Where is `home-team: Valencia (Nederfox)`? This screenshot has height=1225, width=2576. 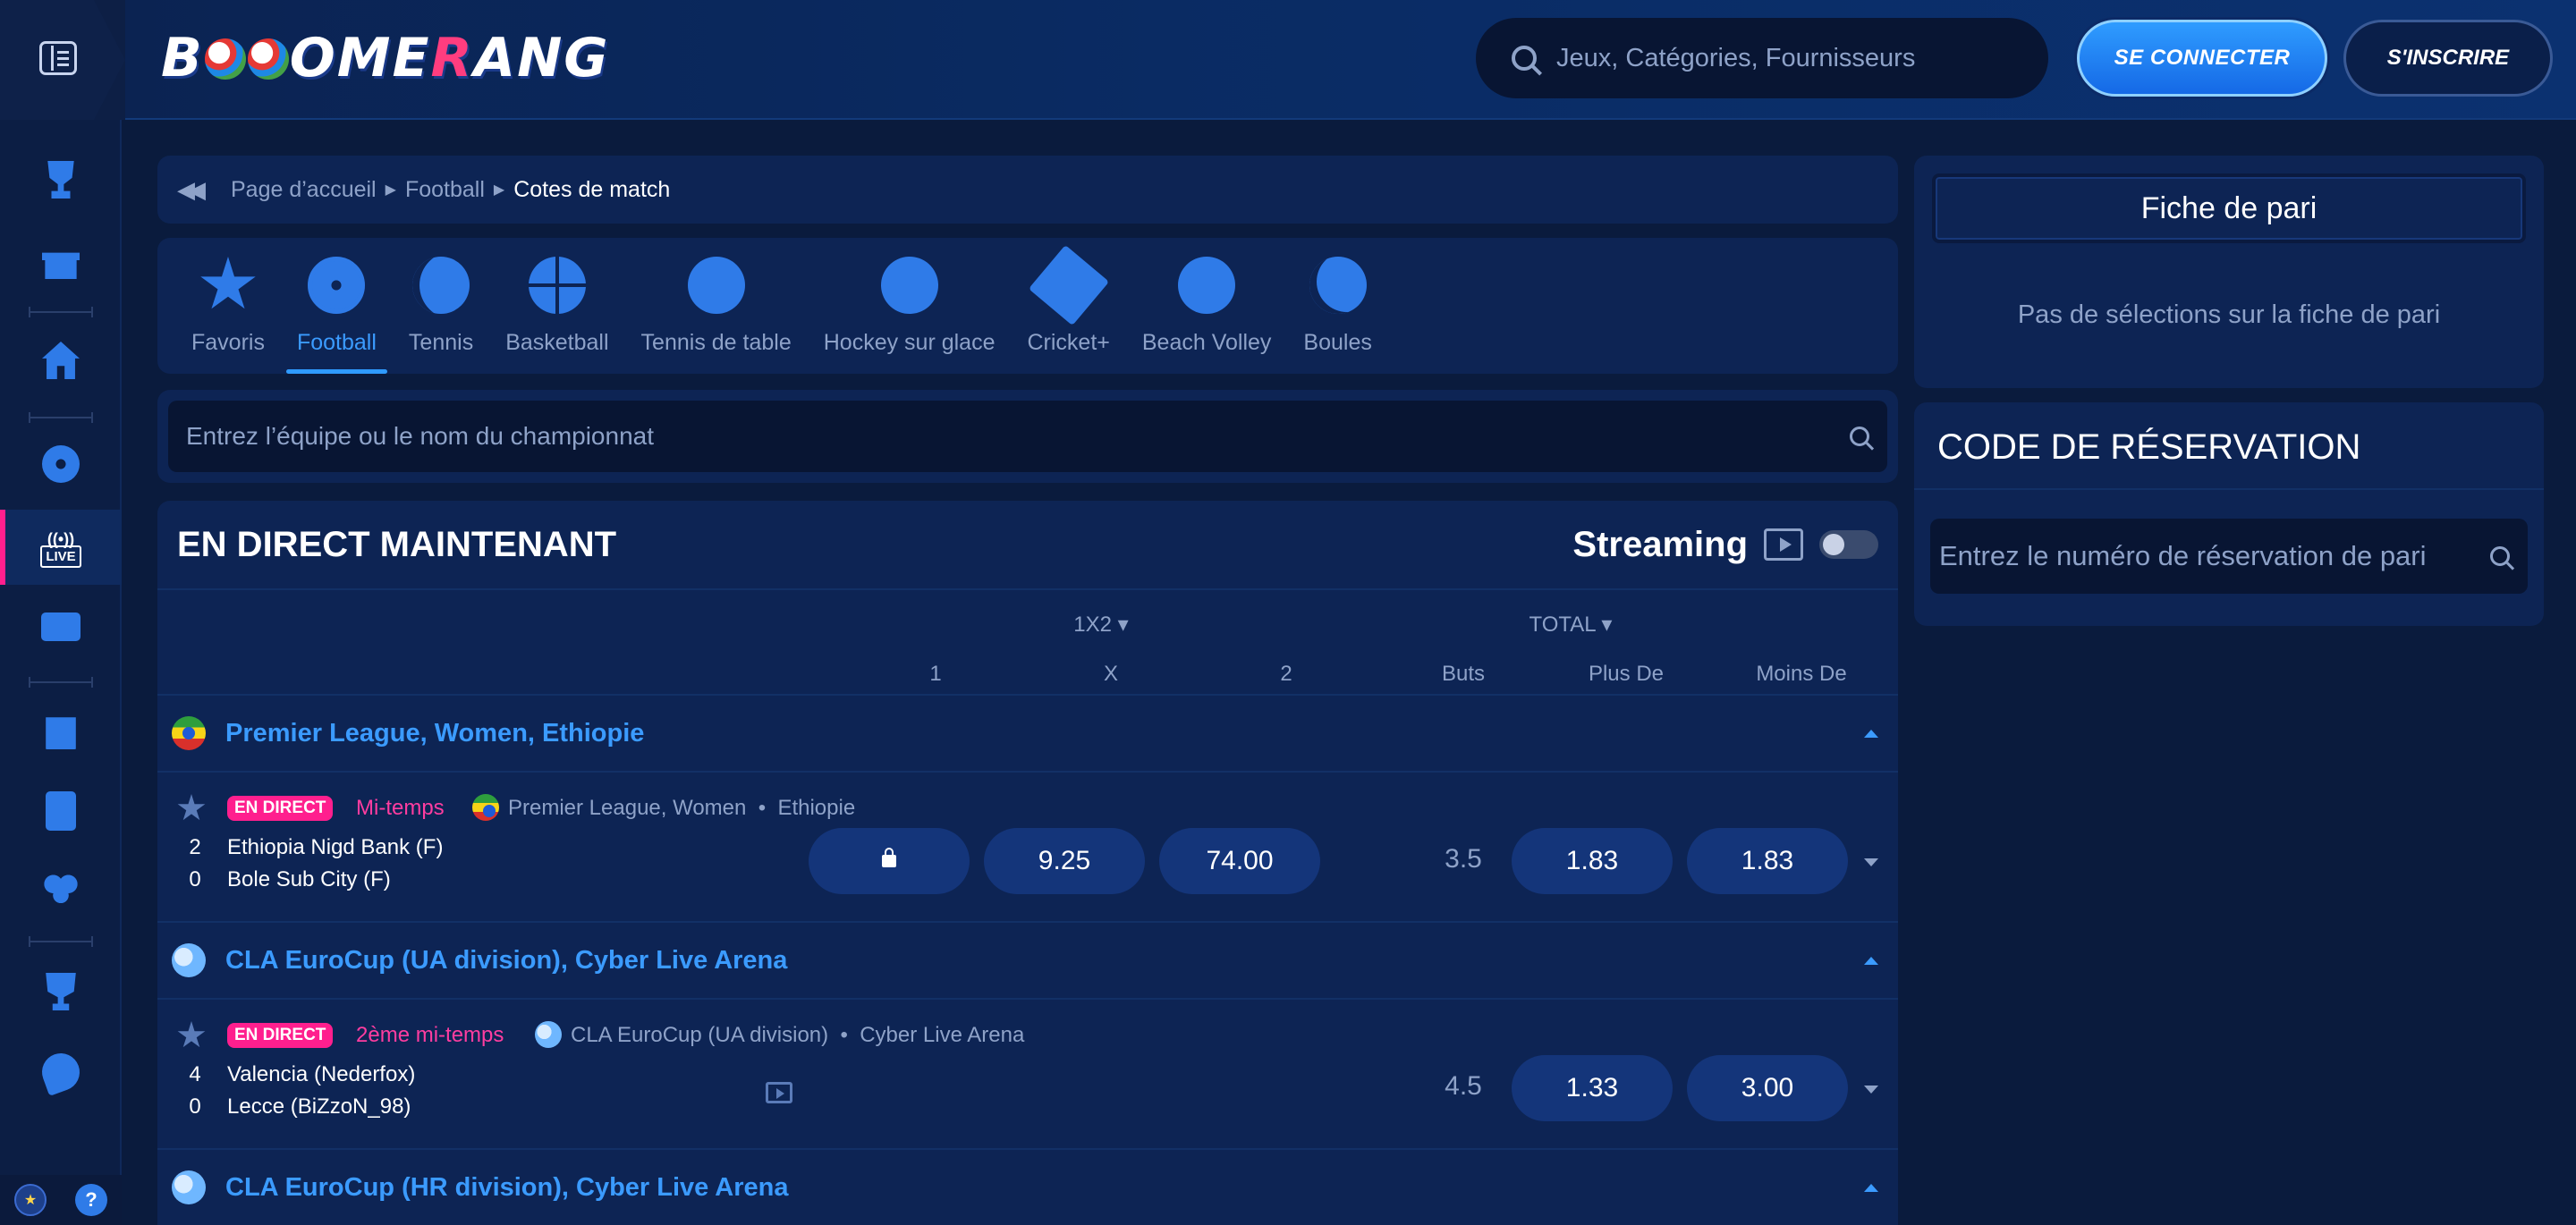
home-team: Valencia (Nederfox) is located at coordinates (321, 1074).